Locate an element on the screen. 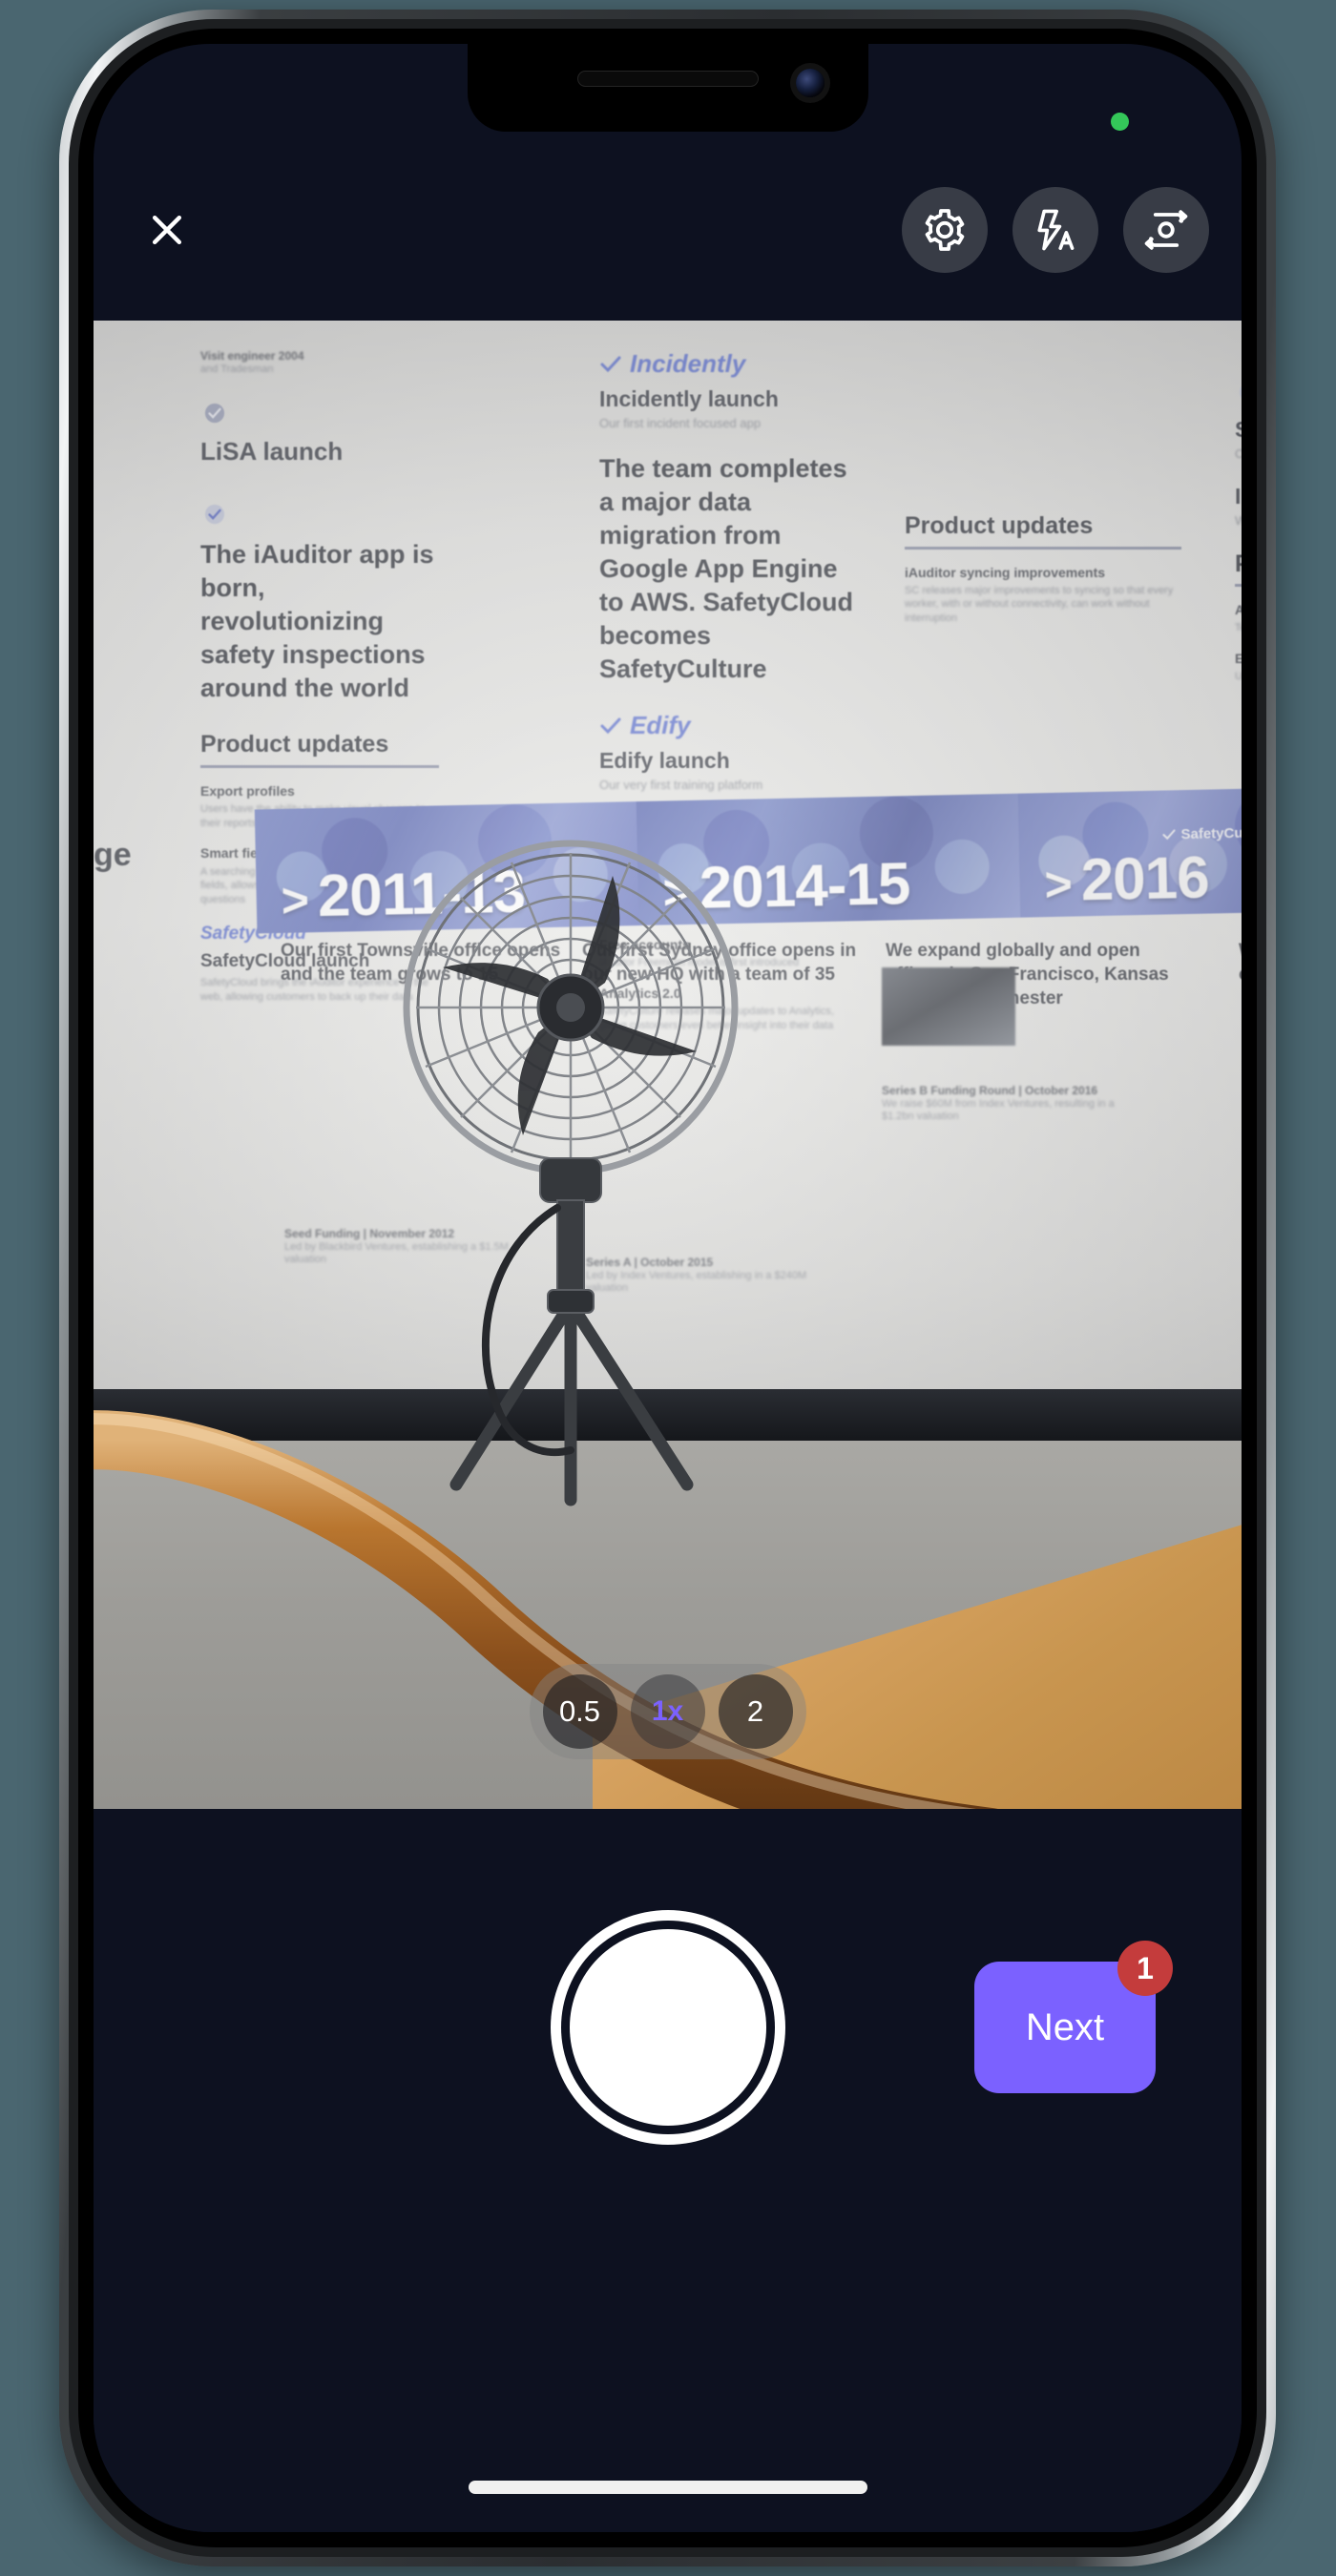 The width and height of the screenshot is (1336, 2576). poster-edify-sub: Our very first training platform is located at coordinates (681, 785).